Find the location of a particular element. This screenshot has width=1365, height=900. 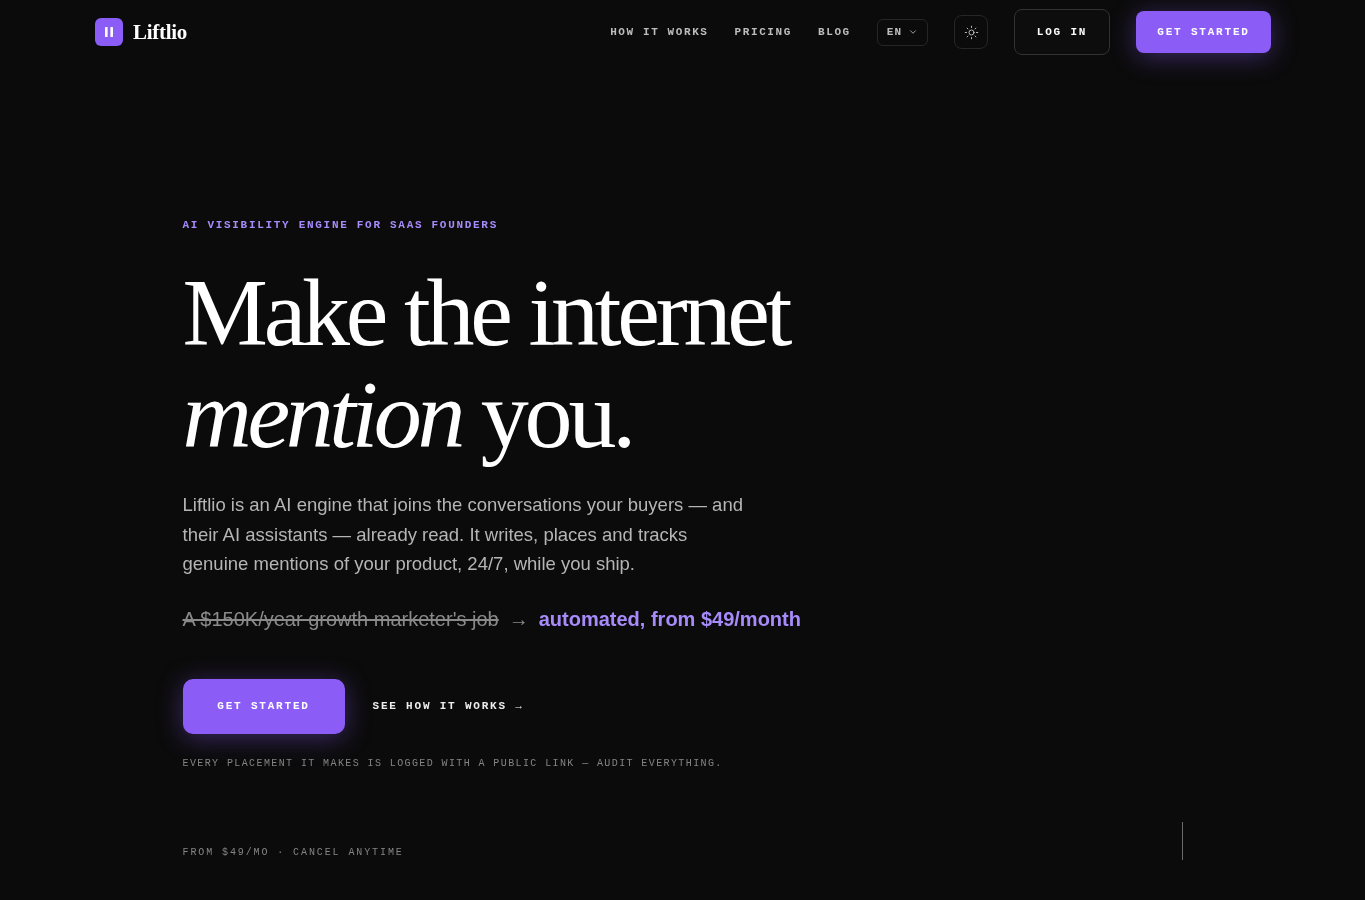

headline: Make the internet mention you. is located at coordinates (486, 364).